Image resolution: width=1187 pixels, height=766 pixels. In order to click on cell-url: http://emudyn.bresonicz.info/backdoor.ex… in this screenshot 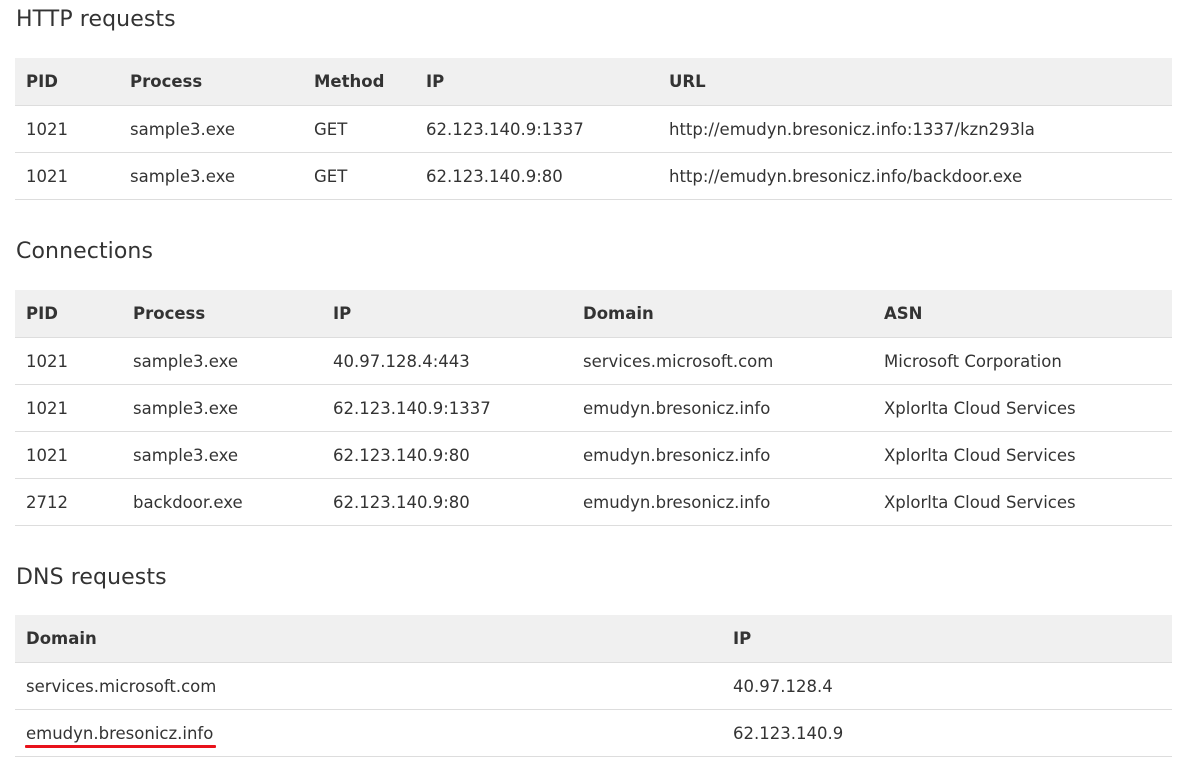, I will do `click(915, 176)`.